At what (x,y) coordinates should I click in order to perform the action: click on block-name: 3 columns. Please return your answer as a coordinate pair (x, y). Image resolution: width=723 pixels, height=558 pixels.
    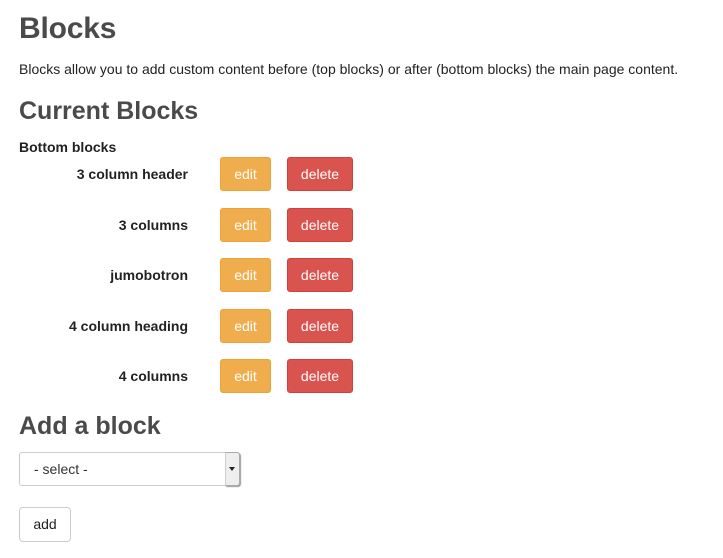
    Looking at the image, I should click on (153, 225).